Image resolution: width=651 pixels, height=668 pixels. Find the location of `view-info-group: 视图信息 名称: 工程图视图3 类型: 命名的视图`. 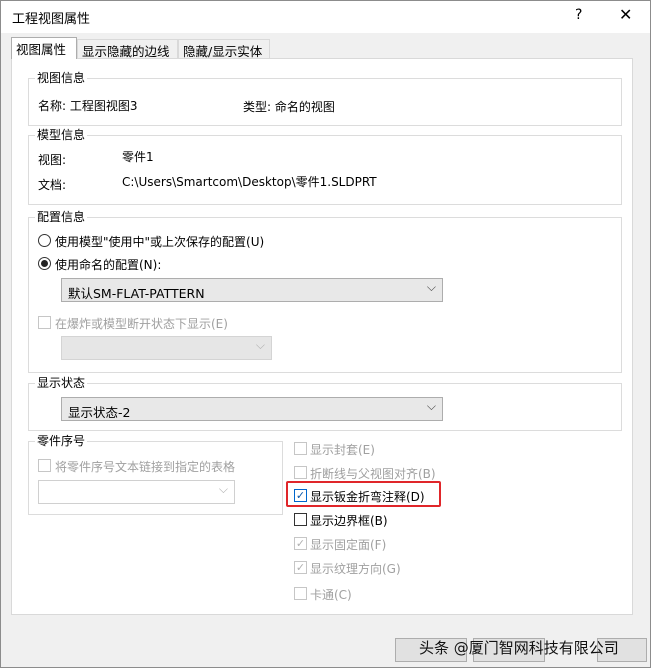

view-info-group: 视图信息 名称: 工程图视图3 类型: 命名的视图 is located at coordinates (325, 98).